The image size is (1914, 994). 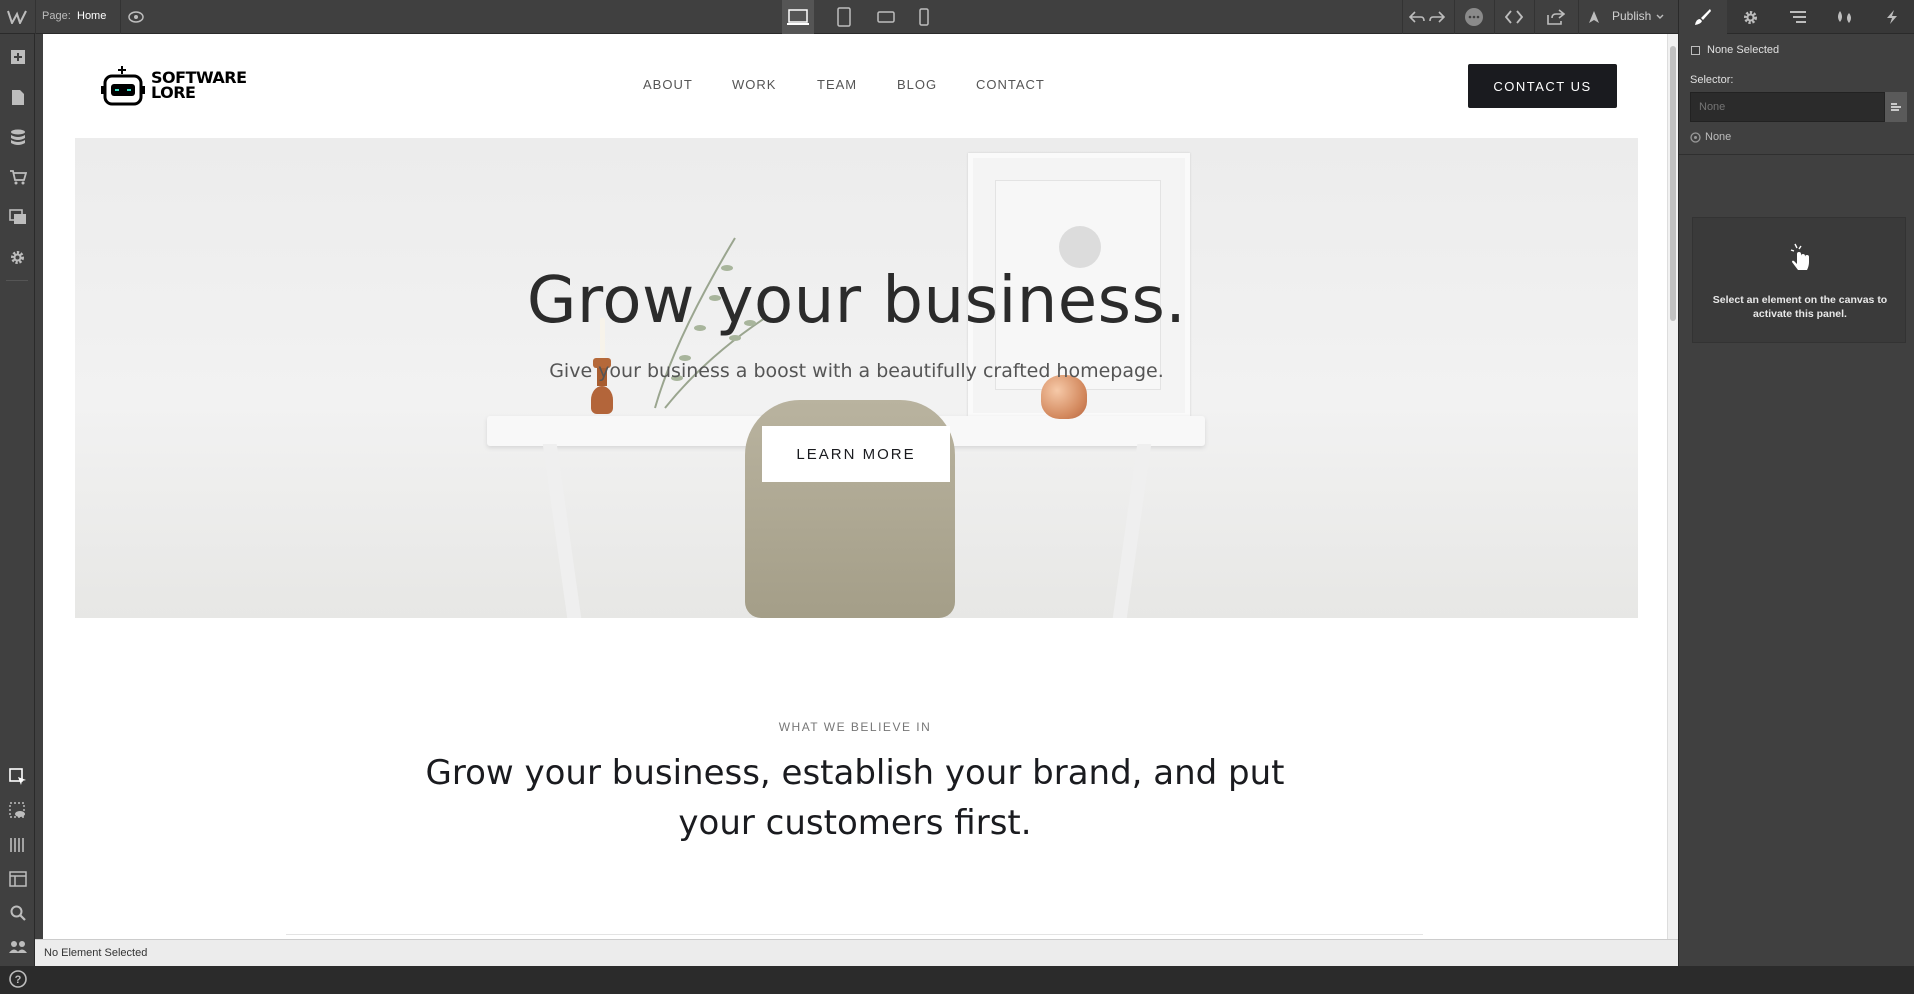 What do you see at coordinates (1437, 17) in the screenshot?
I see `redo-icon` at bounding box center [1437, 17].